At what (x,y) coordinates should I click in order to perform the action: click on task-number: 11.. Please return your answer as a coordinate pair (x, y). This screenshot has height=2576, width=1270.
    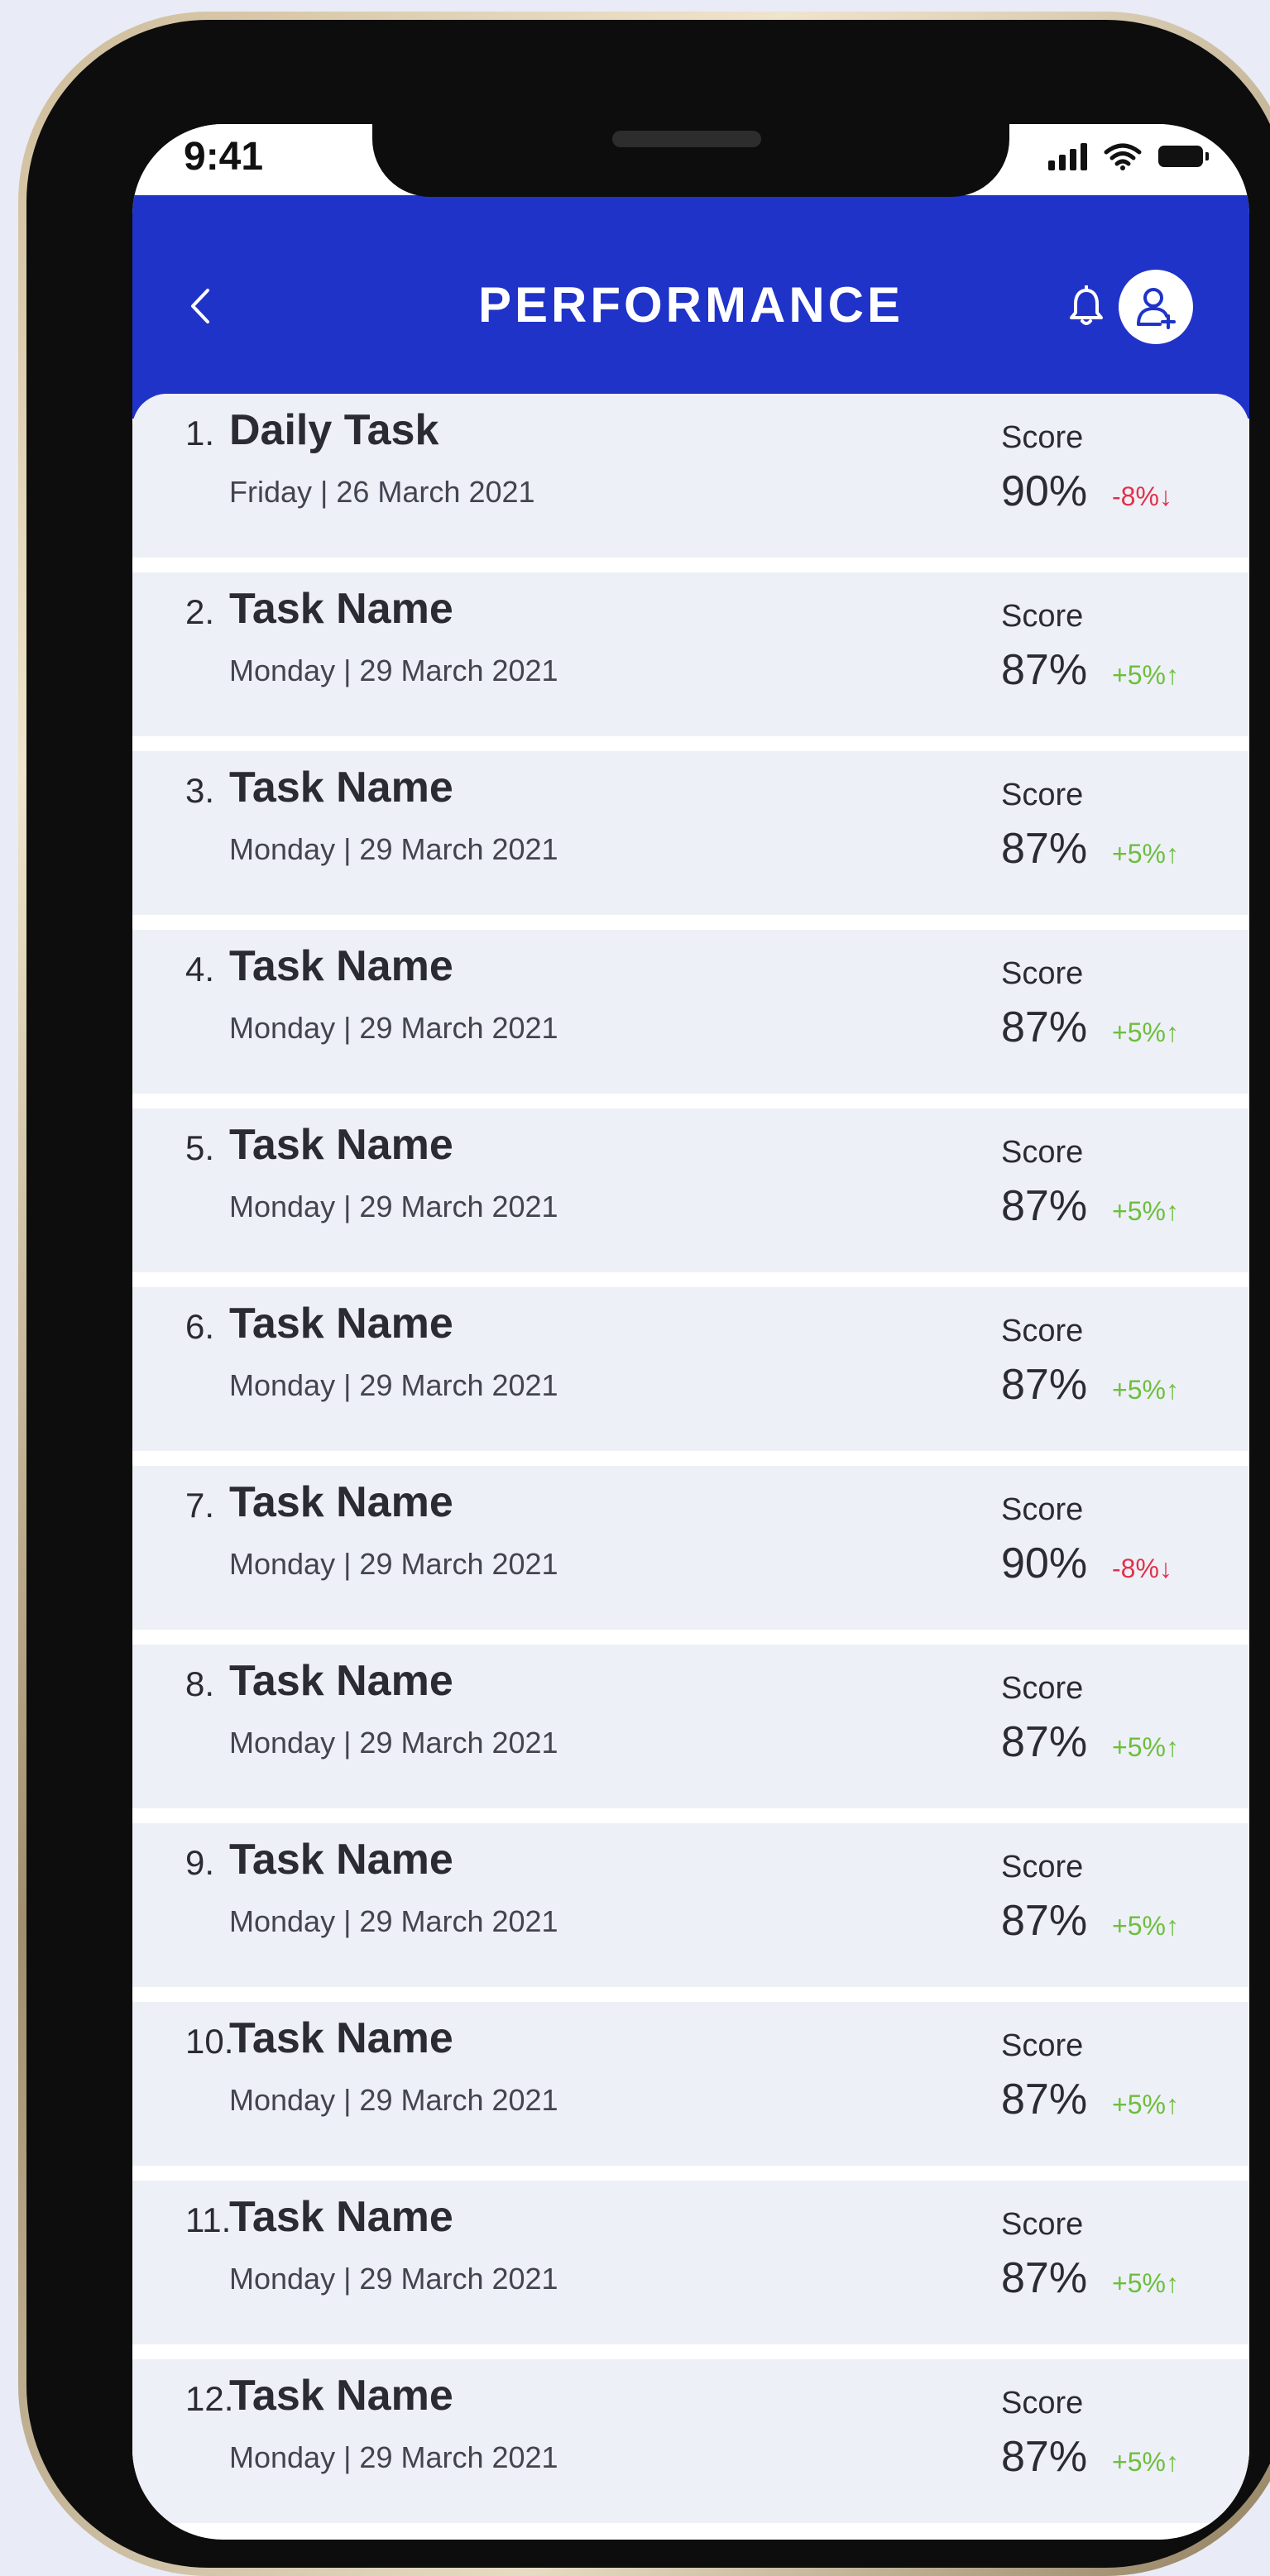
    Looking at the image, I should click on (209, 2219).